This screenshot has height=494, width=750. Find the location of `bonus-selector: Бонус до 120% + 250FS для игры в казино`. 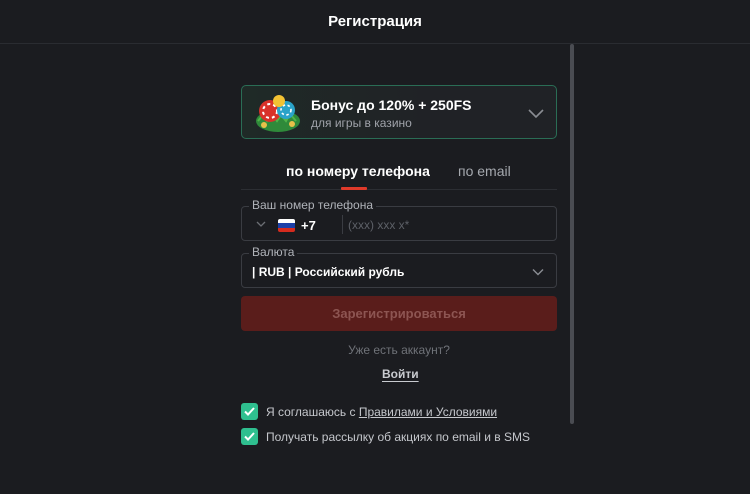

bonus-selector: Бонус до 120% + 250FS для игры в казино is located at coordinates (399, 112).